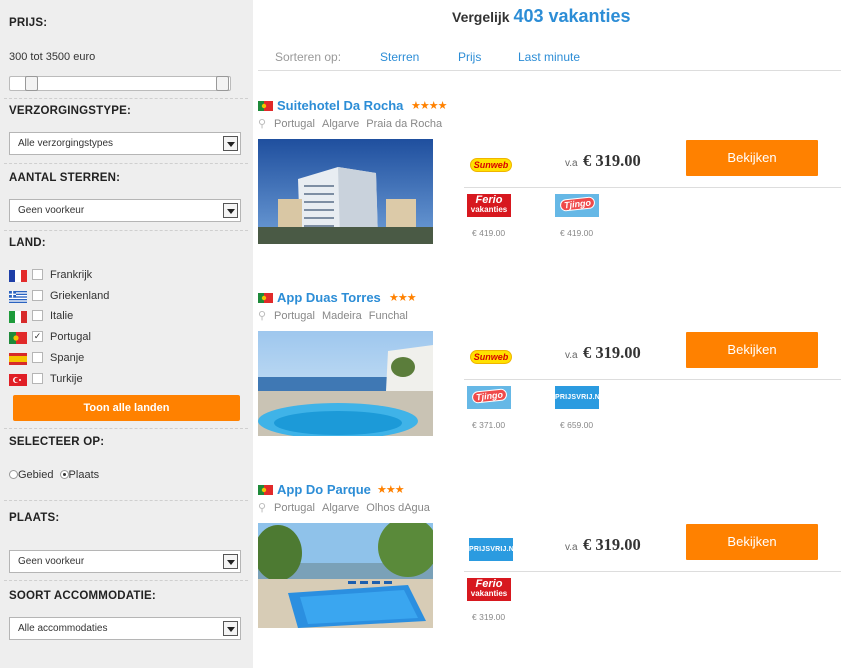 The width and height of the screenshot is (867, 668). Describe the element at coordinates (125, 628) in the screenshot. I see `accommodation-select: Alle accommodaties` at that location.